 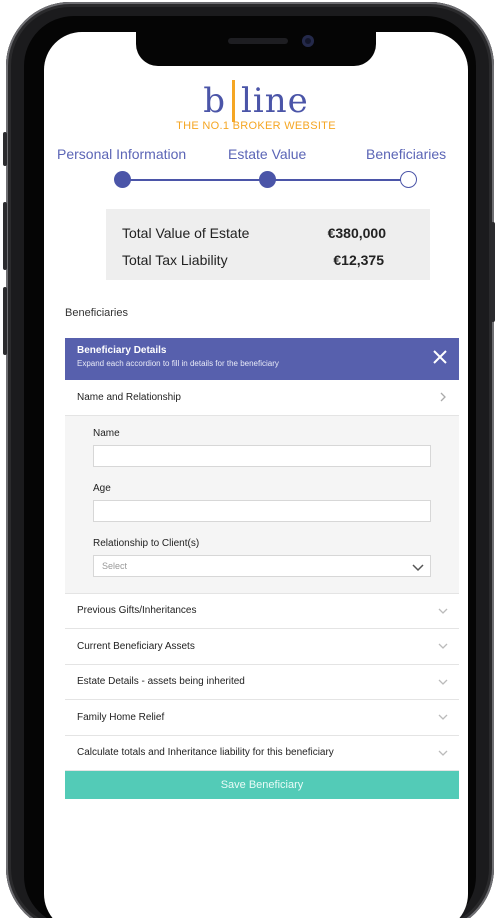 What do you see at coordinates (233, 101) in the screenshot?
I see `logo-divider` at bounding box center [233, 101].